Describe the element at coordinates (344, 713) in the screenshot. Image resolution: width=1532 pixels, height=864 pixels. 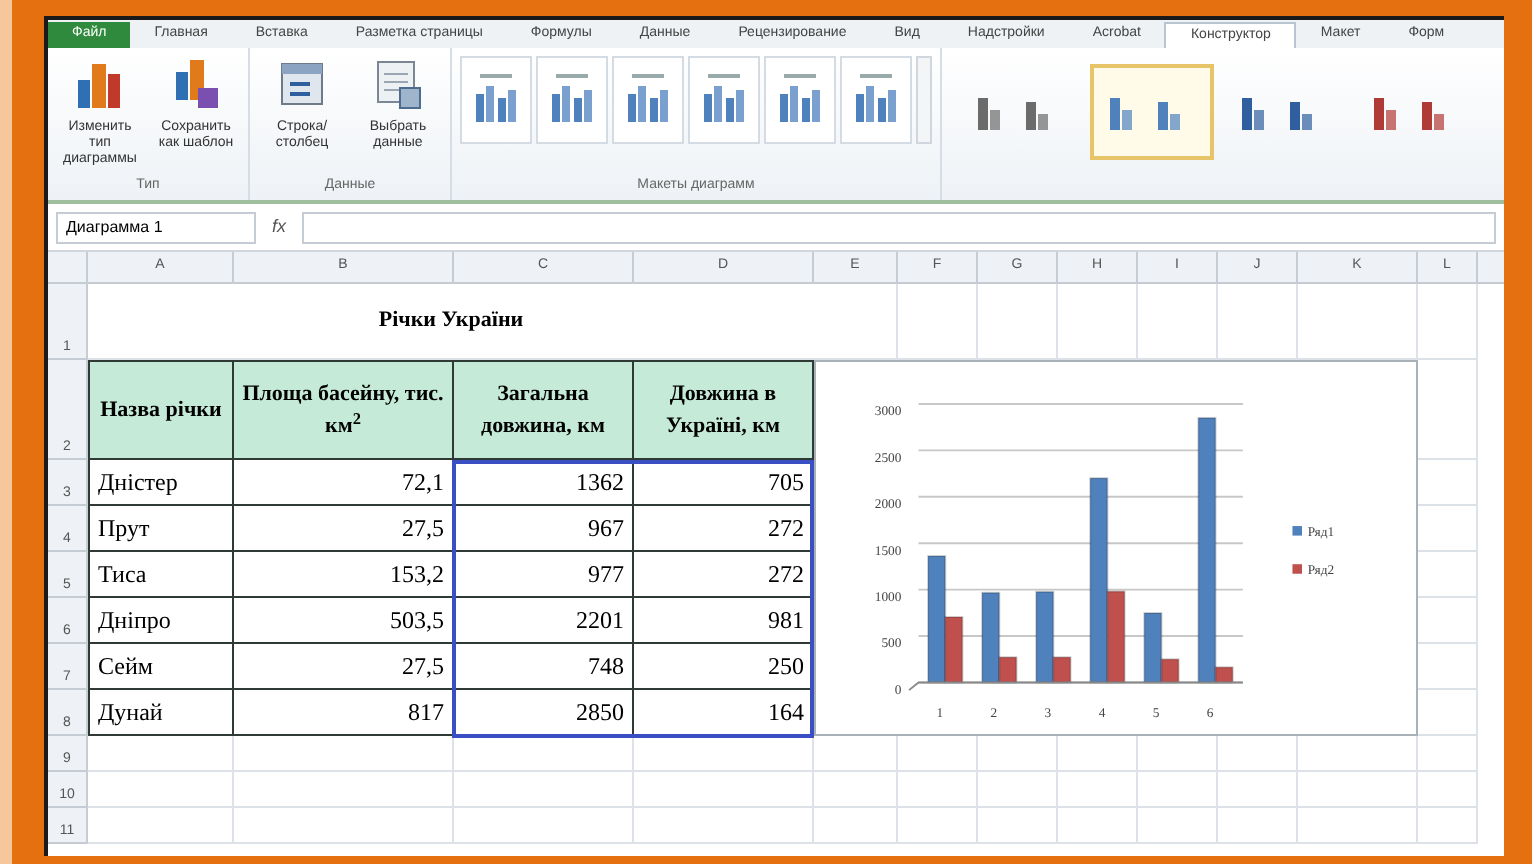
I see `table-cell: 817` at that location.